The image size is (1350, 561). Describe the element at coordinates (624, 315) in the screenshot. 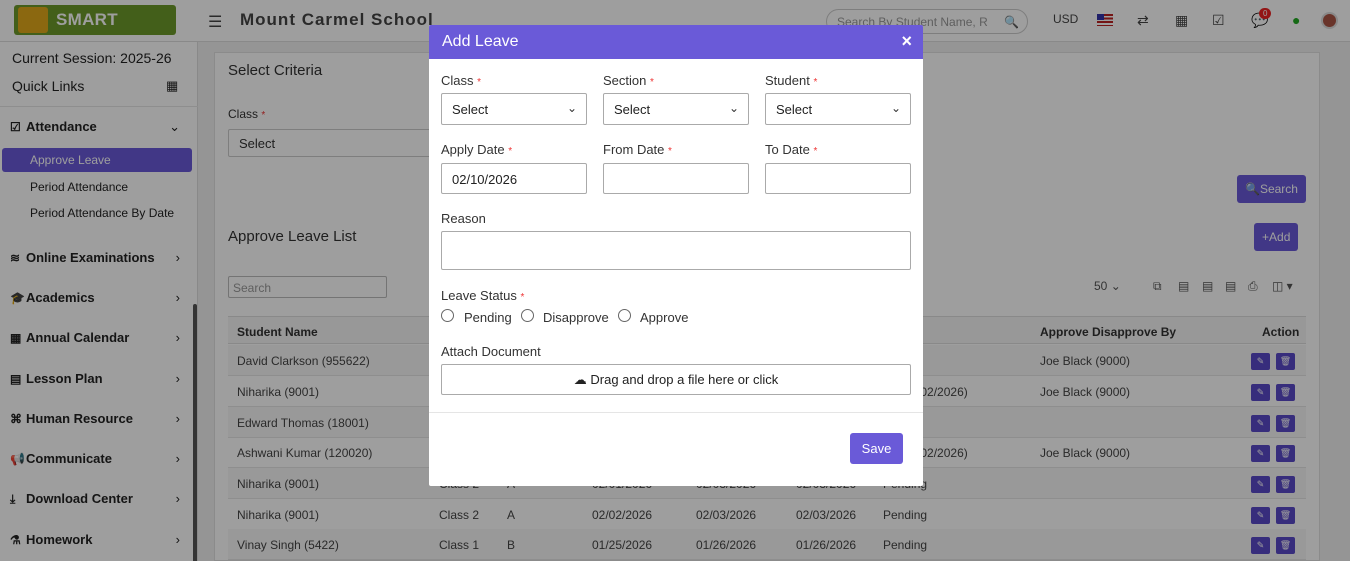

I see `radio-approve` at that location.